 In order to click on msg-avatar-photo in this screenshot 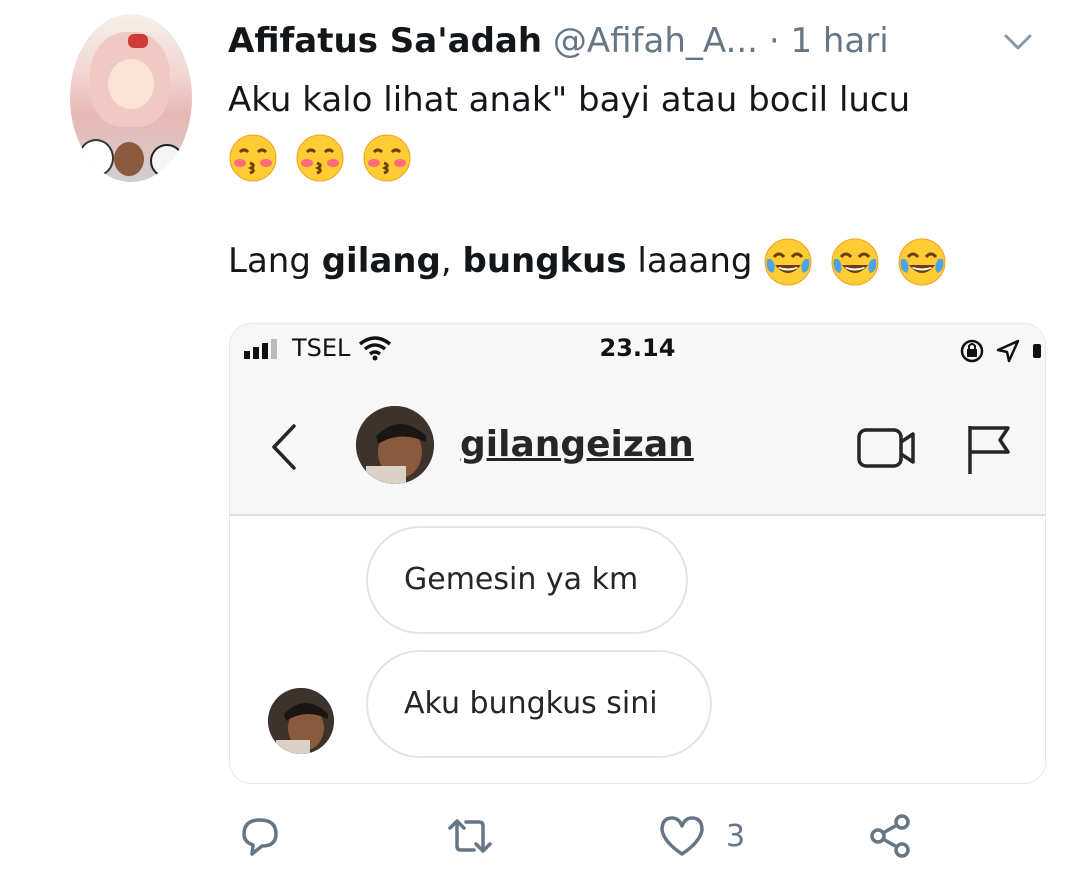, I will do `click(301, 721)`.